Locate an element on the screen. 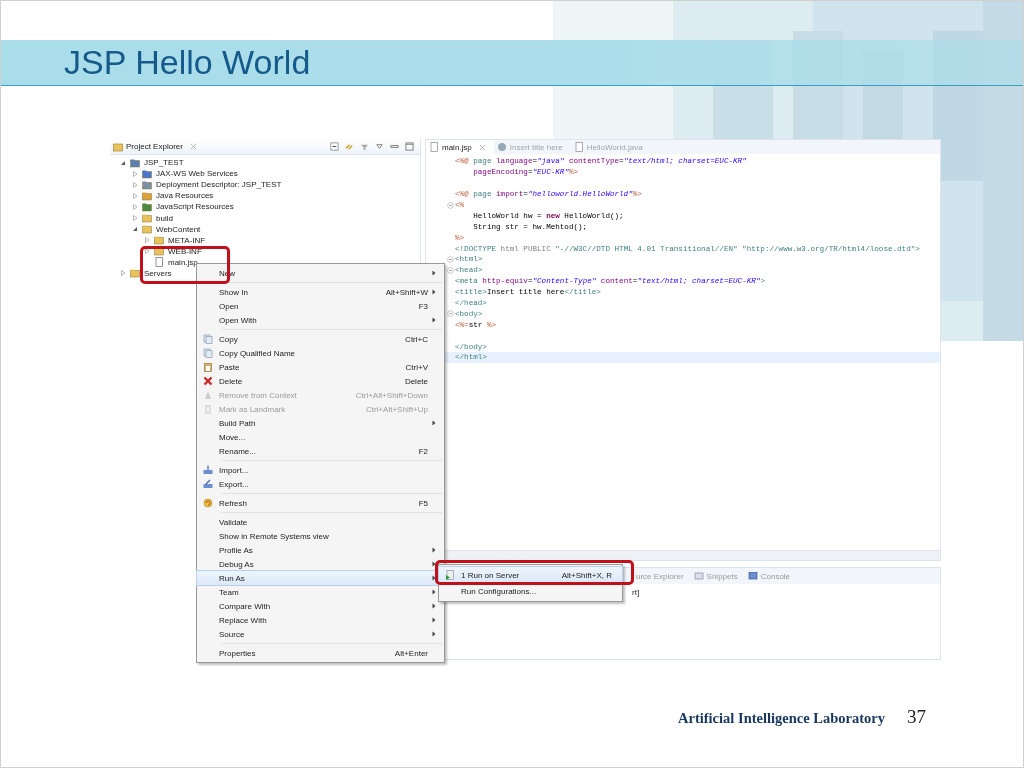 This screenshot has height=768, width=1024. menu-item: Build Path is located at coordinates (320, 423).